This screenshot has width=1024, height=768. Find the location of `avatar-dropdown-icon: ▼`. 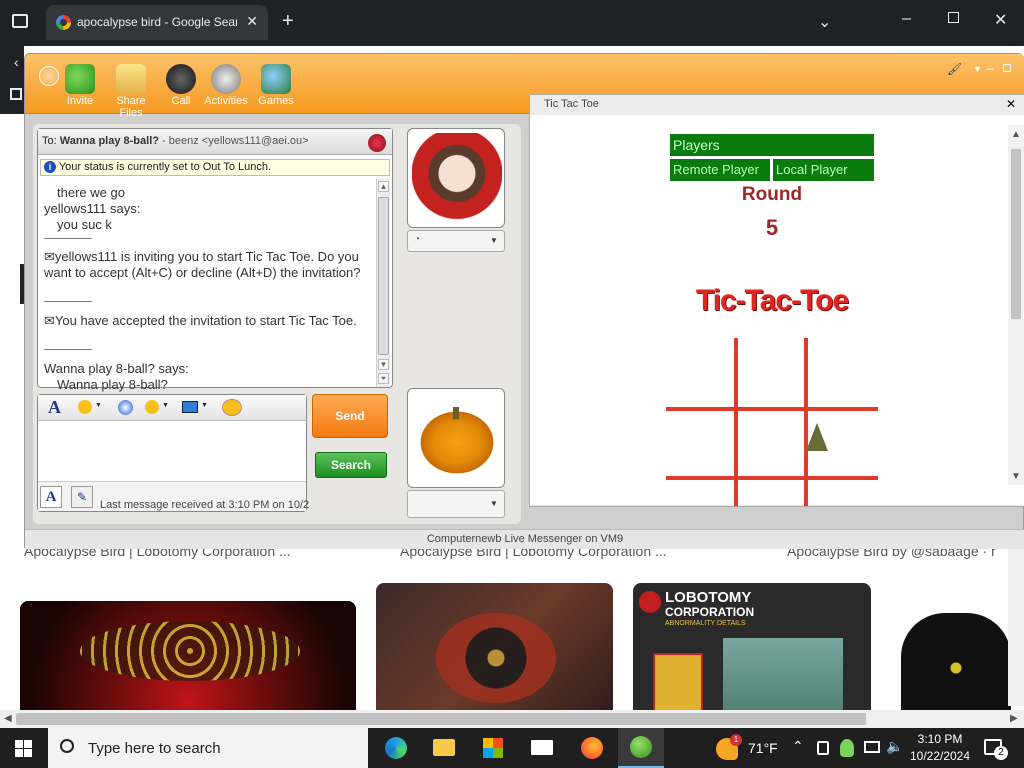

avatar-dropdown-icon: ▼ is located at coordinates (494, 240).